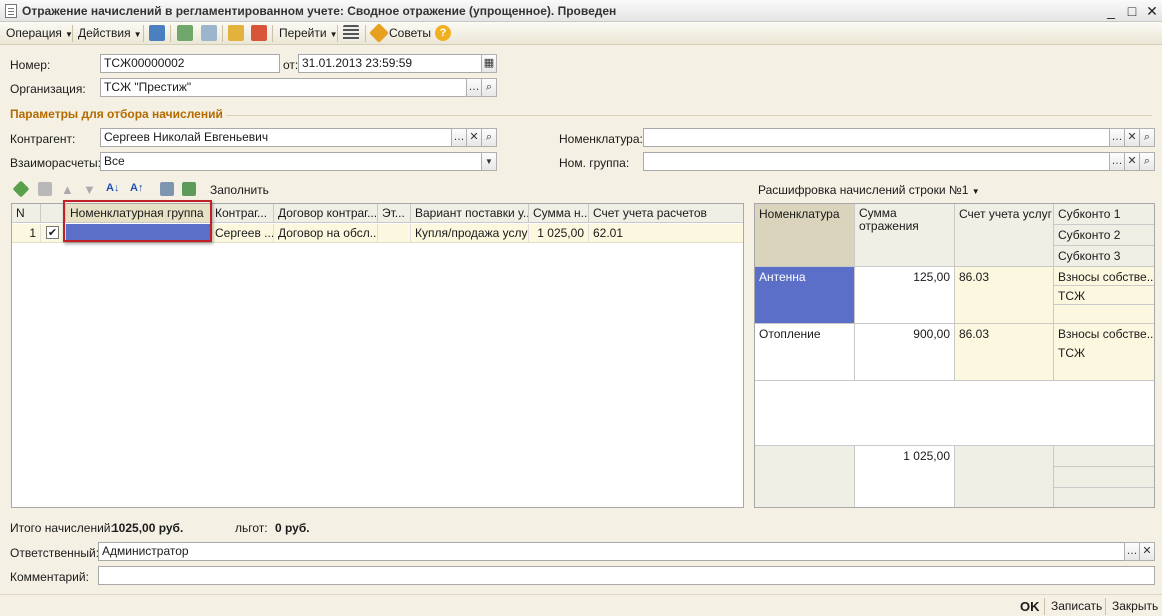 This screenshot has width=1162, height=616. I want to click on calendar-icon: ▦, so click(489, 63).